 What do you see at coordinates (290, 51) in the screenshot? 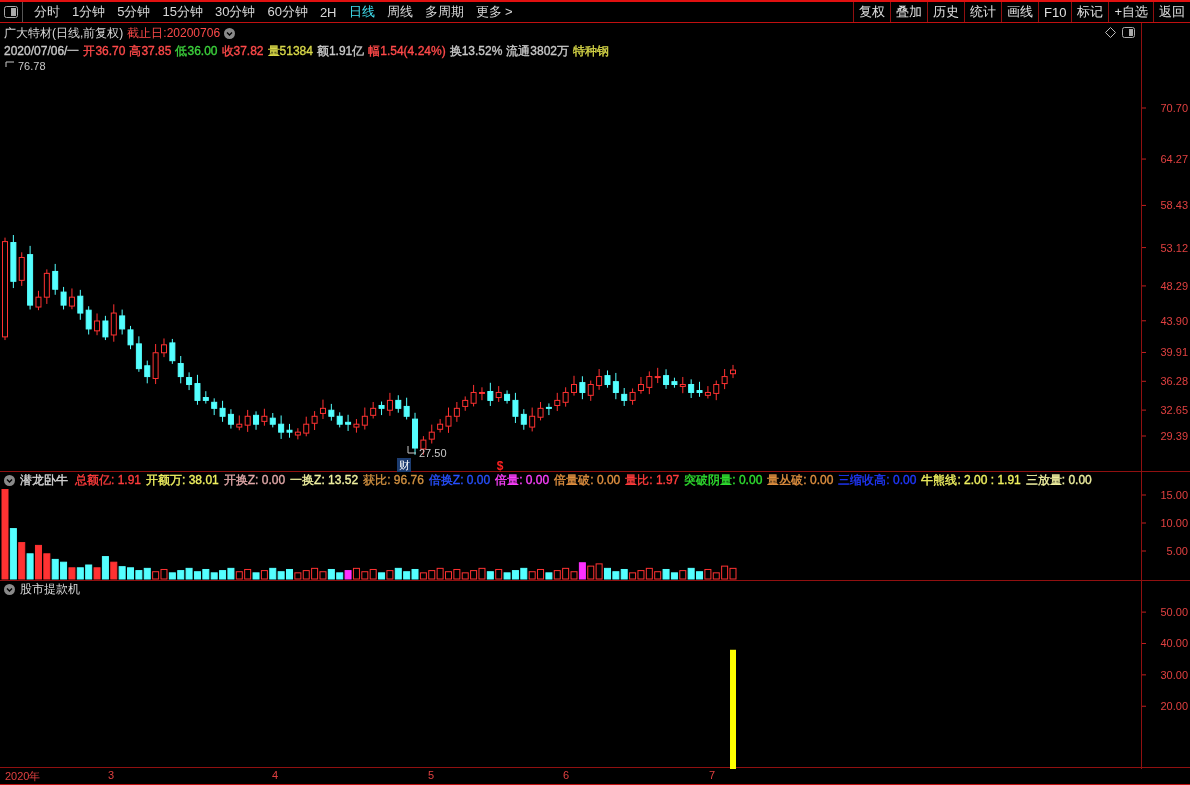
I see `quote-field: 量51384` at bounding box center [290, 51].